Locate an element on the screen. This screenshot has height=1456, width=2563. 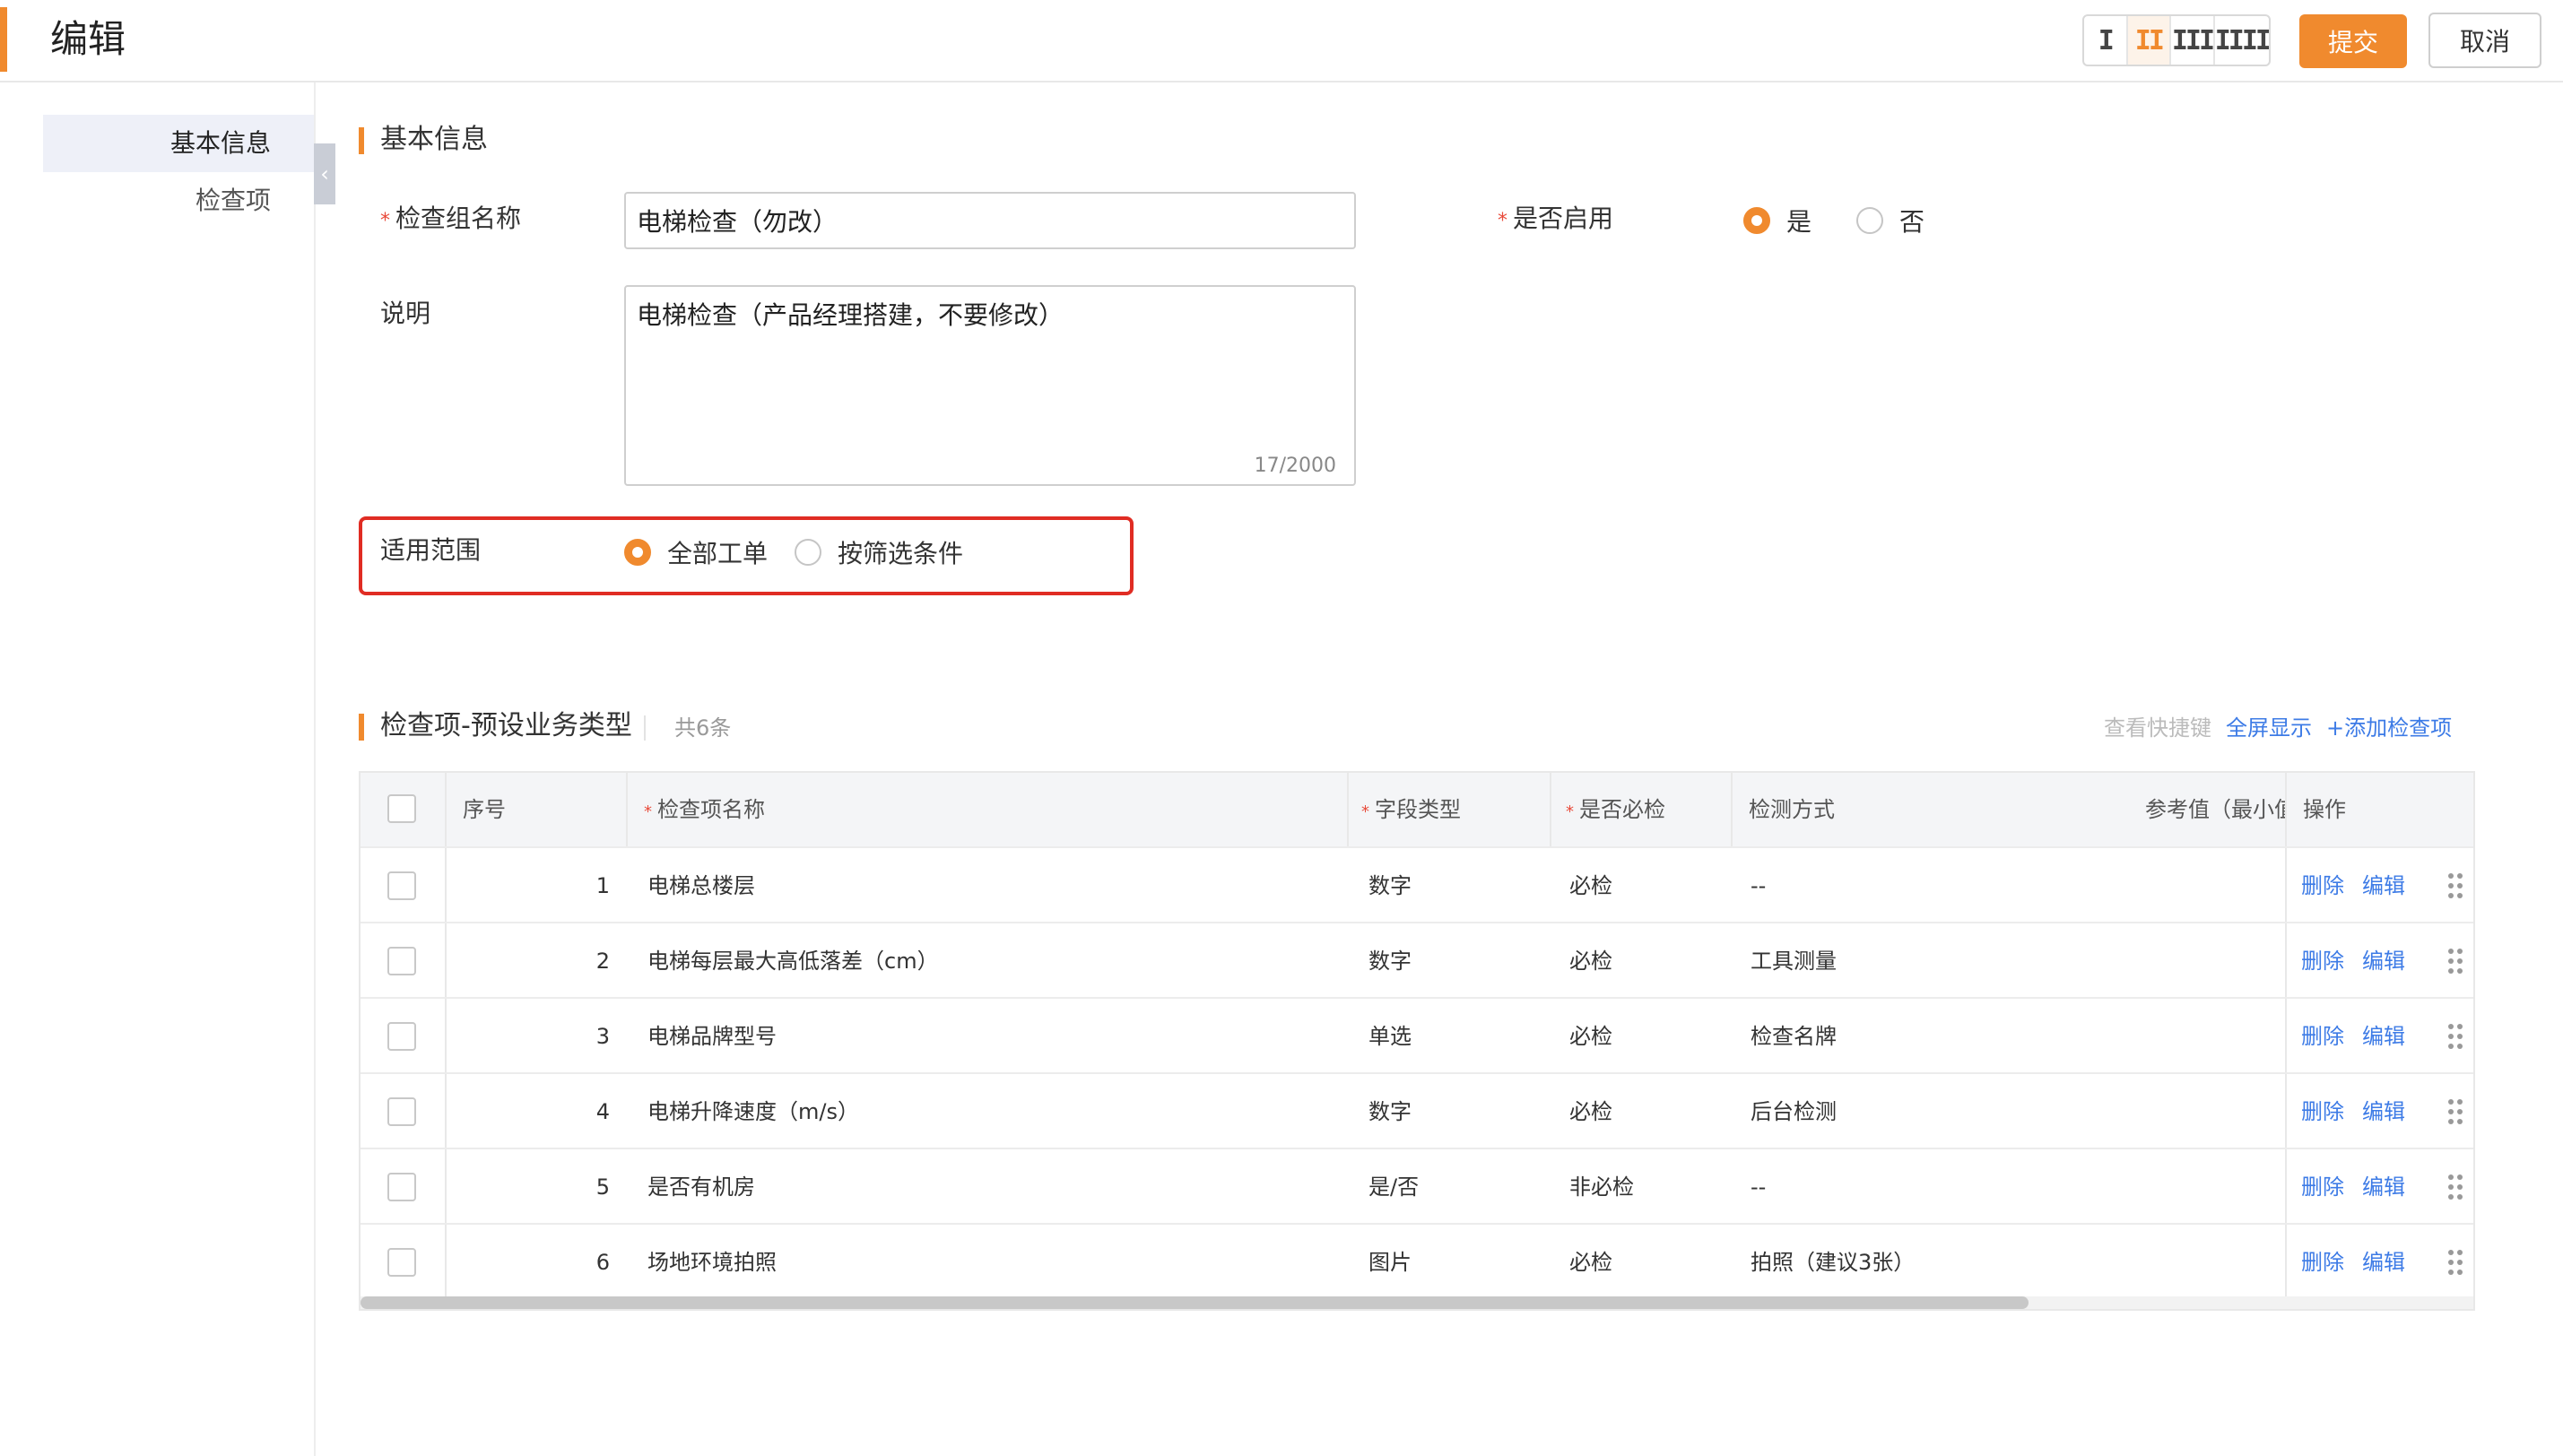
row-name: 电梯每层最大高低落差（cm） is located at coordinates (793, 961).